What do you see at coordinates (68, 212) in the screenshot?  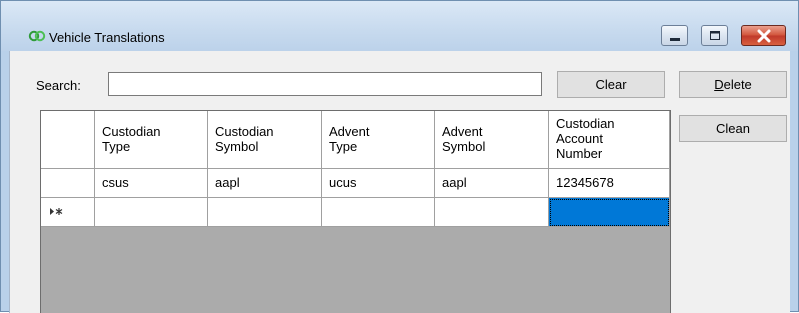 I see `new-row-header` at bounding box center [68, 212].